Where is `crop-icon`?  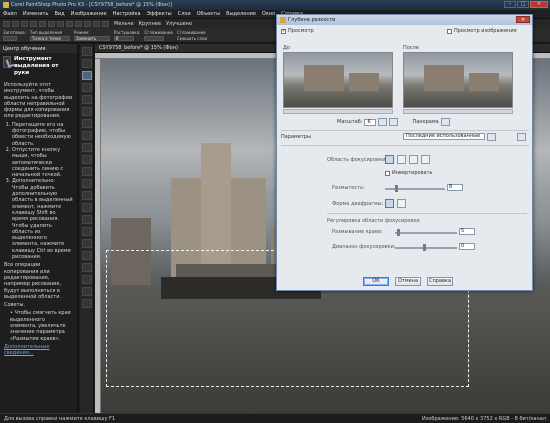 crop-icon is located at coordinates (60, 23).